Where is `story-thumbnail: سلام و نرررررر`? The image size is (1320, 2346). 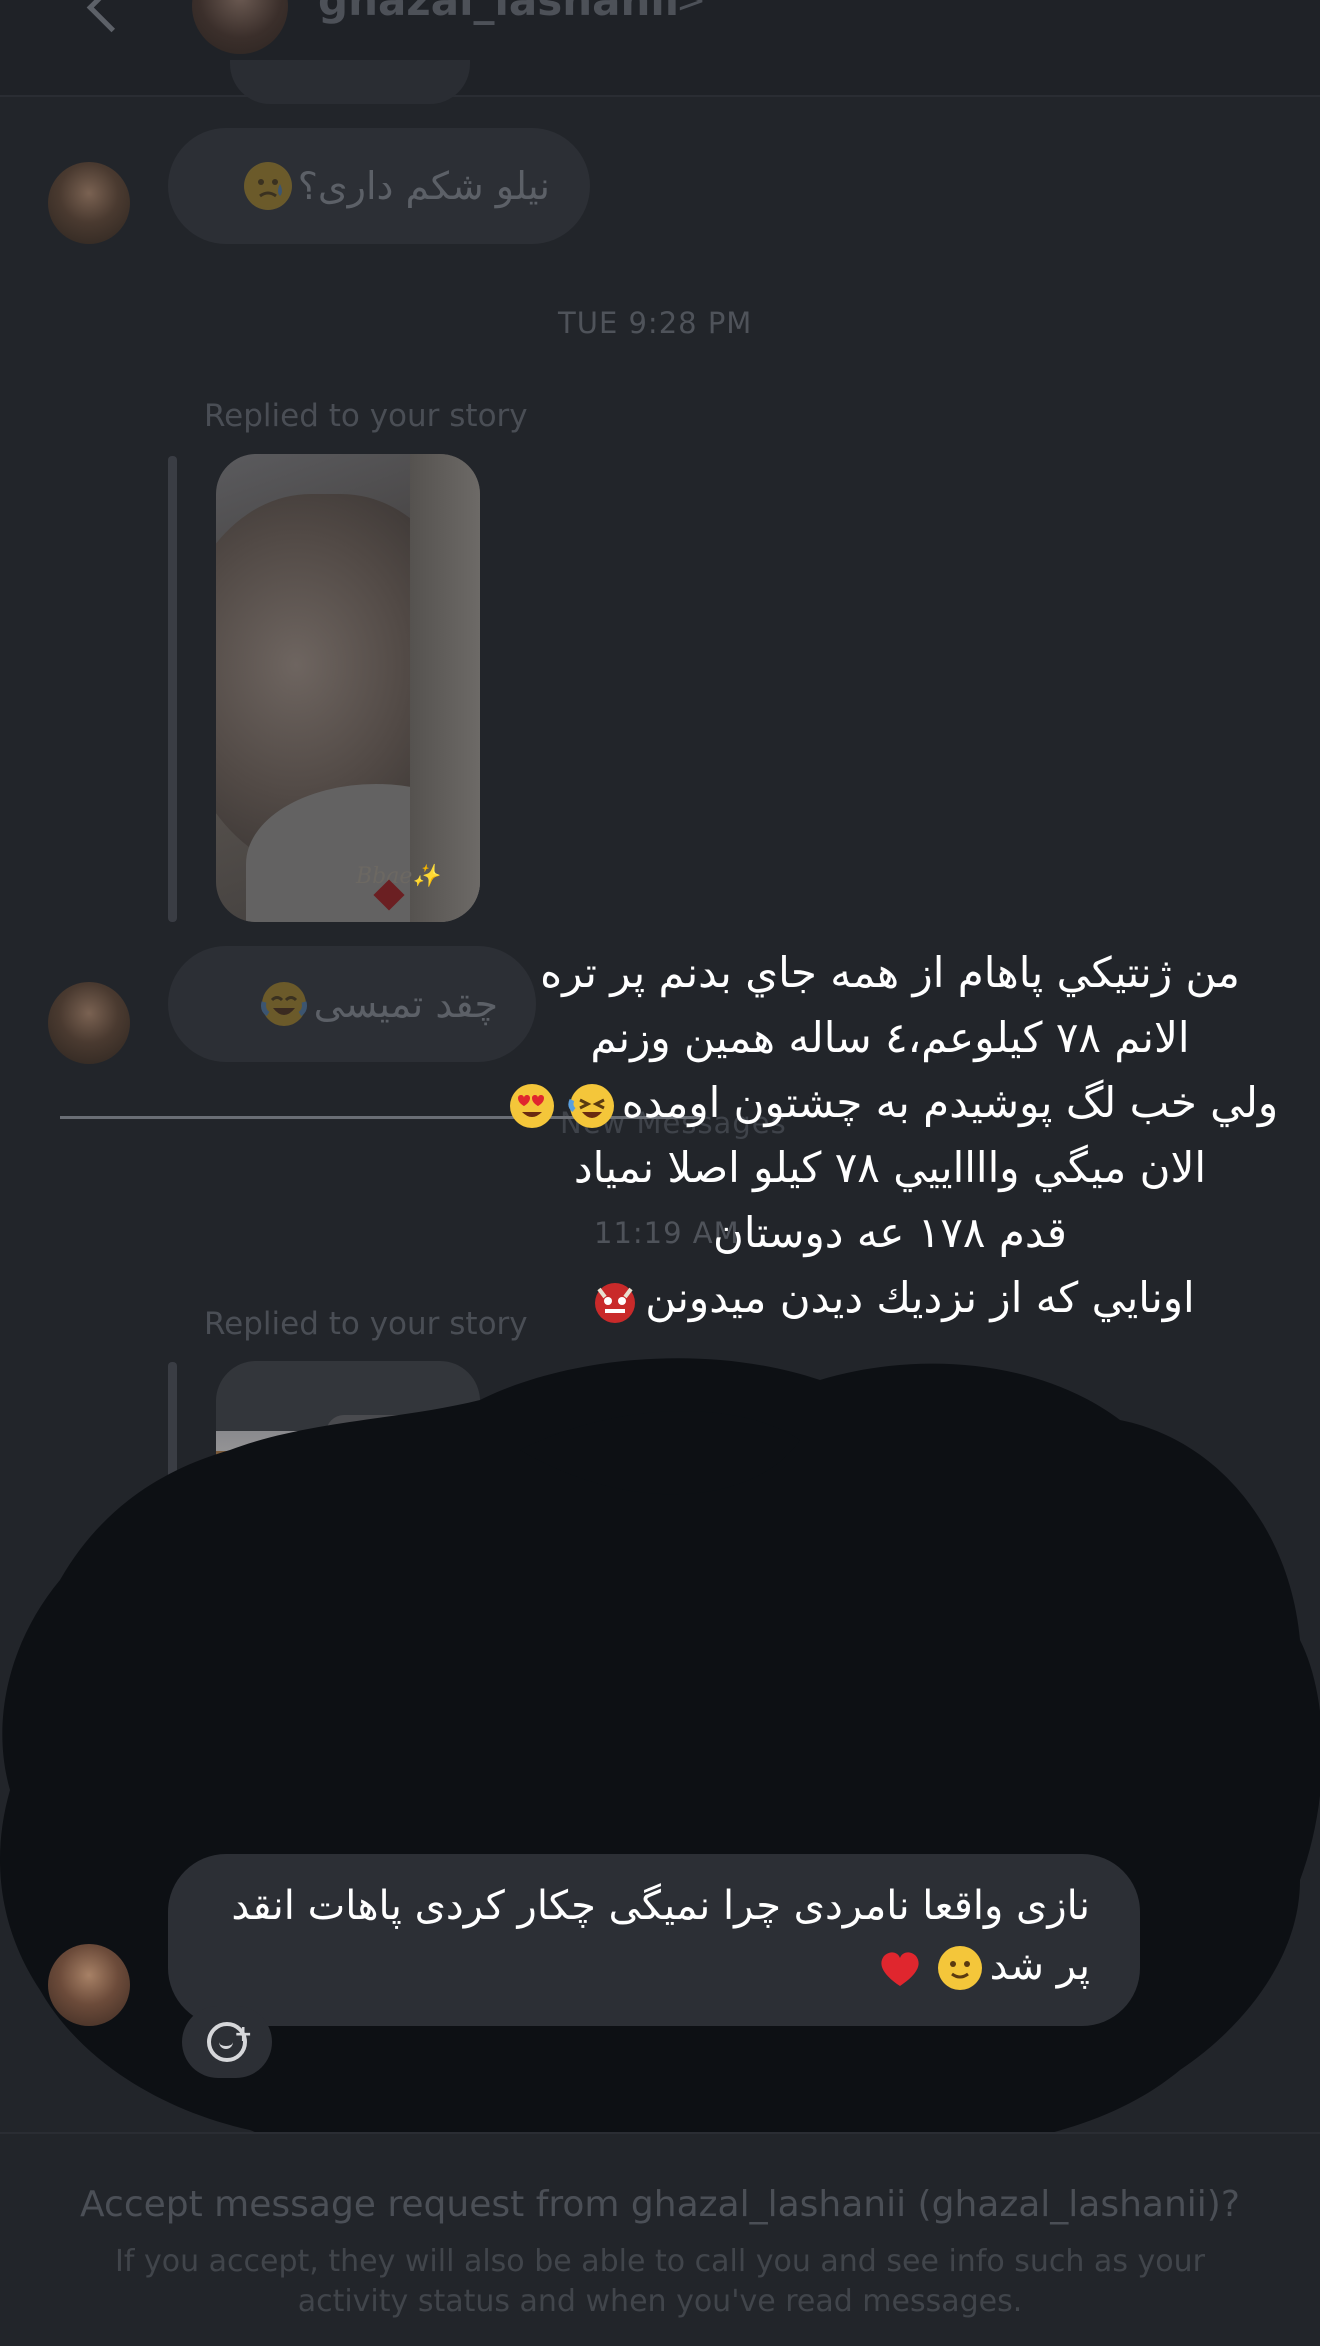
story-thumbnail: سلام و نرررررر is located at coordinates (348, 1595).